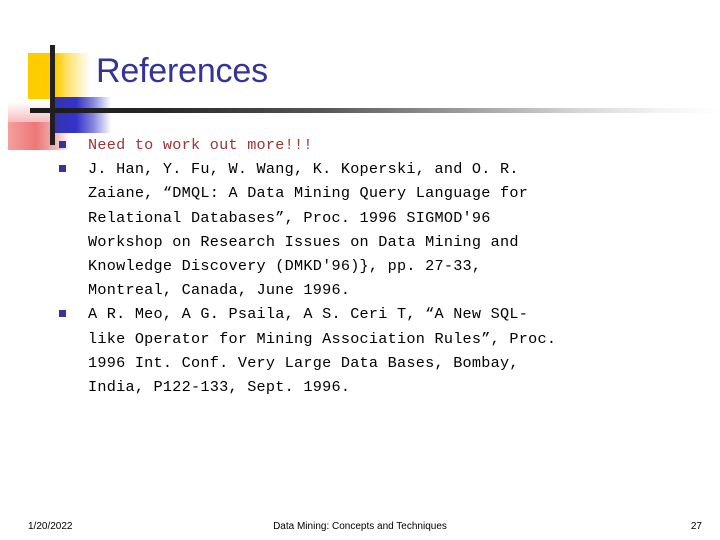 The image size is (720, 540). Describe the element at coordinates (375, 110) in the screenshot. I see `horizontal-rule-icon` at that location.